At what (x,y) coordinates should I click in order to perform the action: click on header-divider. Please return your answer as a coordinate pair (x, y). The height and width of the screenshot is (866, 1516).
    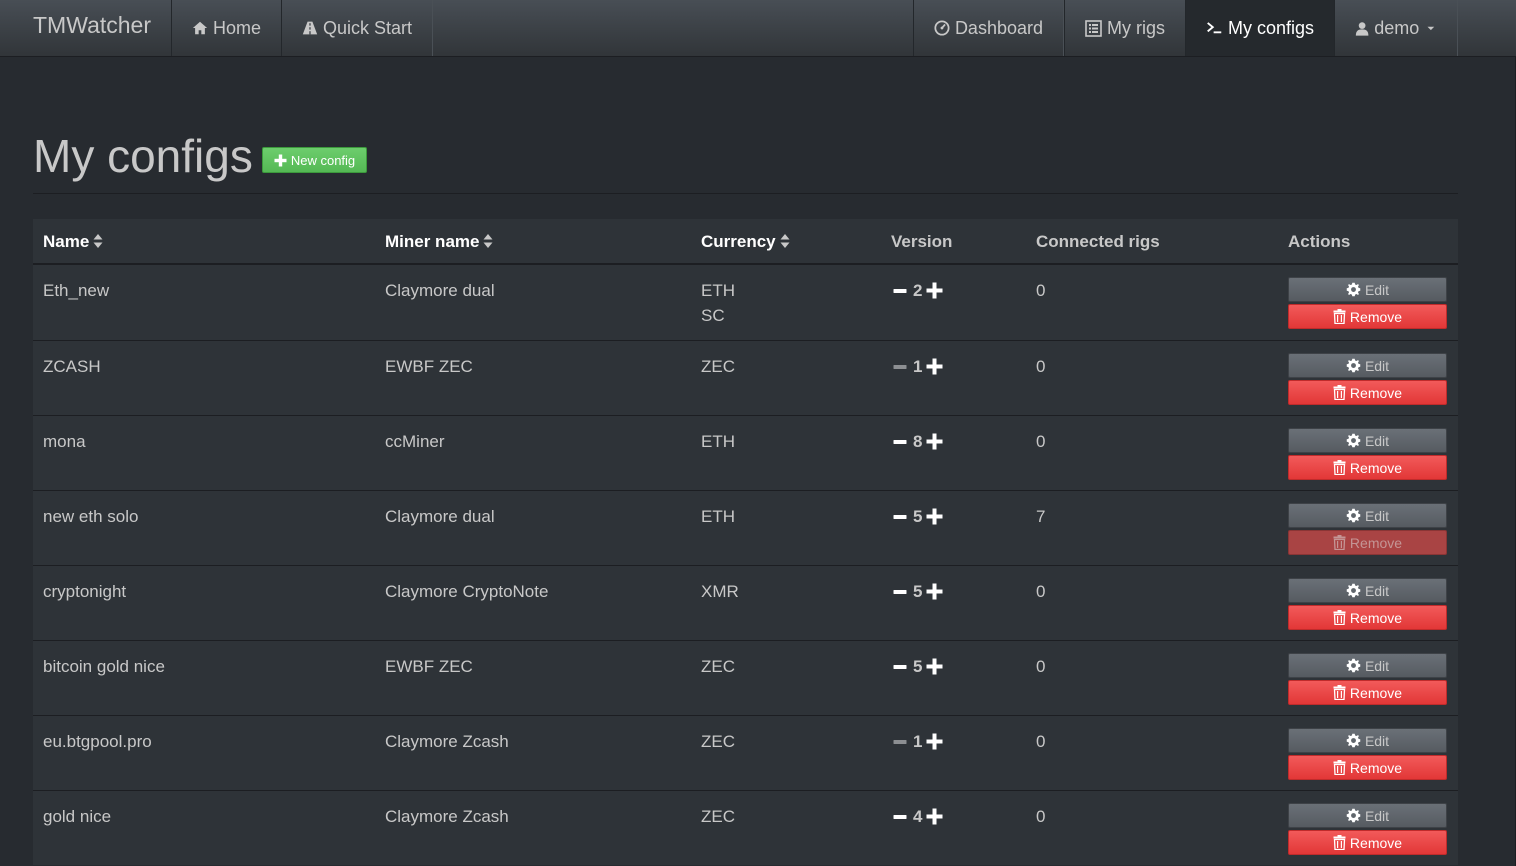
    Looking at the image, I should click on (745, 193).